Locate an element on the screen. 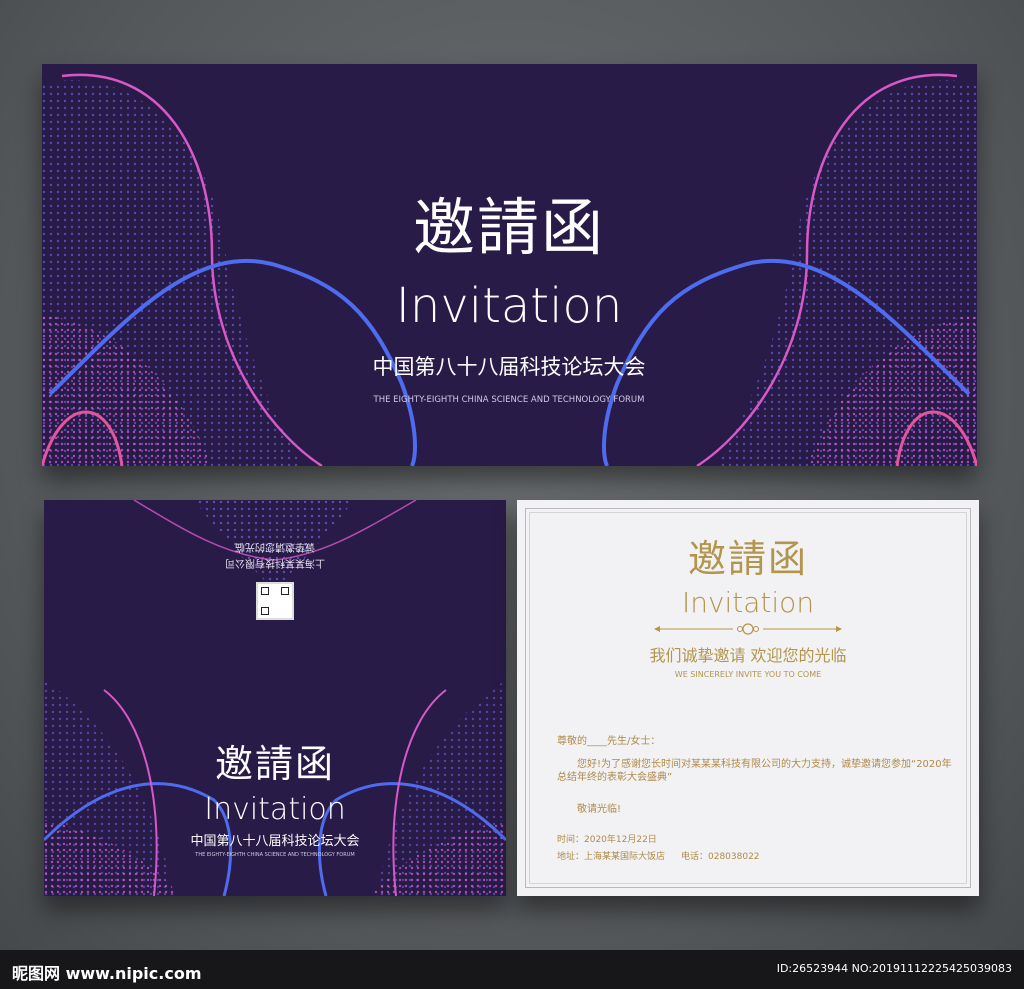 The height and width of the screenshot is (989, 1024). ornament-divider is located at coordinates (748, 629).